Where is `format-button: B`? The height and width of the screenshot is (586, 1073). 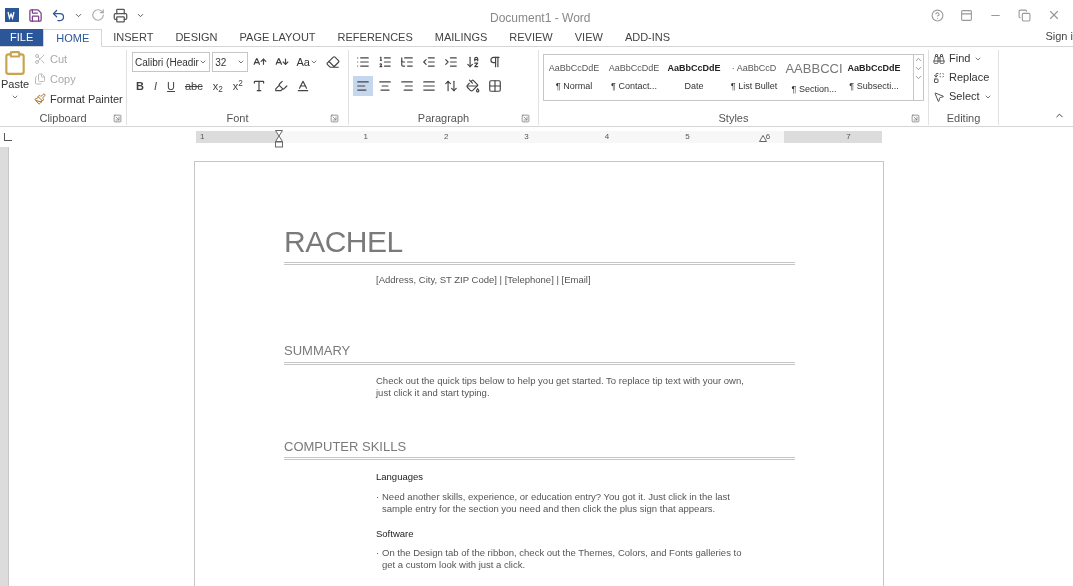
format-button: B is located at coordinates (140, 86).